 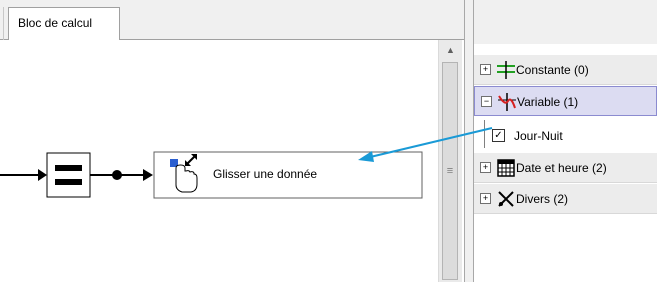 I want to click on misc-icon, so click(x=506, y=199).